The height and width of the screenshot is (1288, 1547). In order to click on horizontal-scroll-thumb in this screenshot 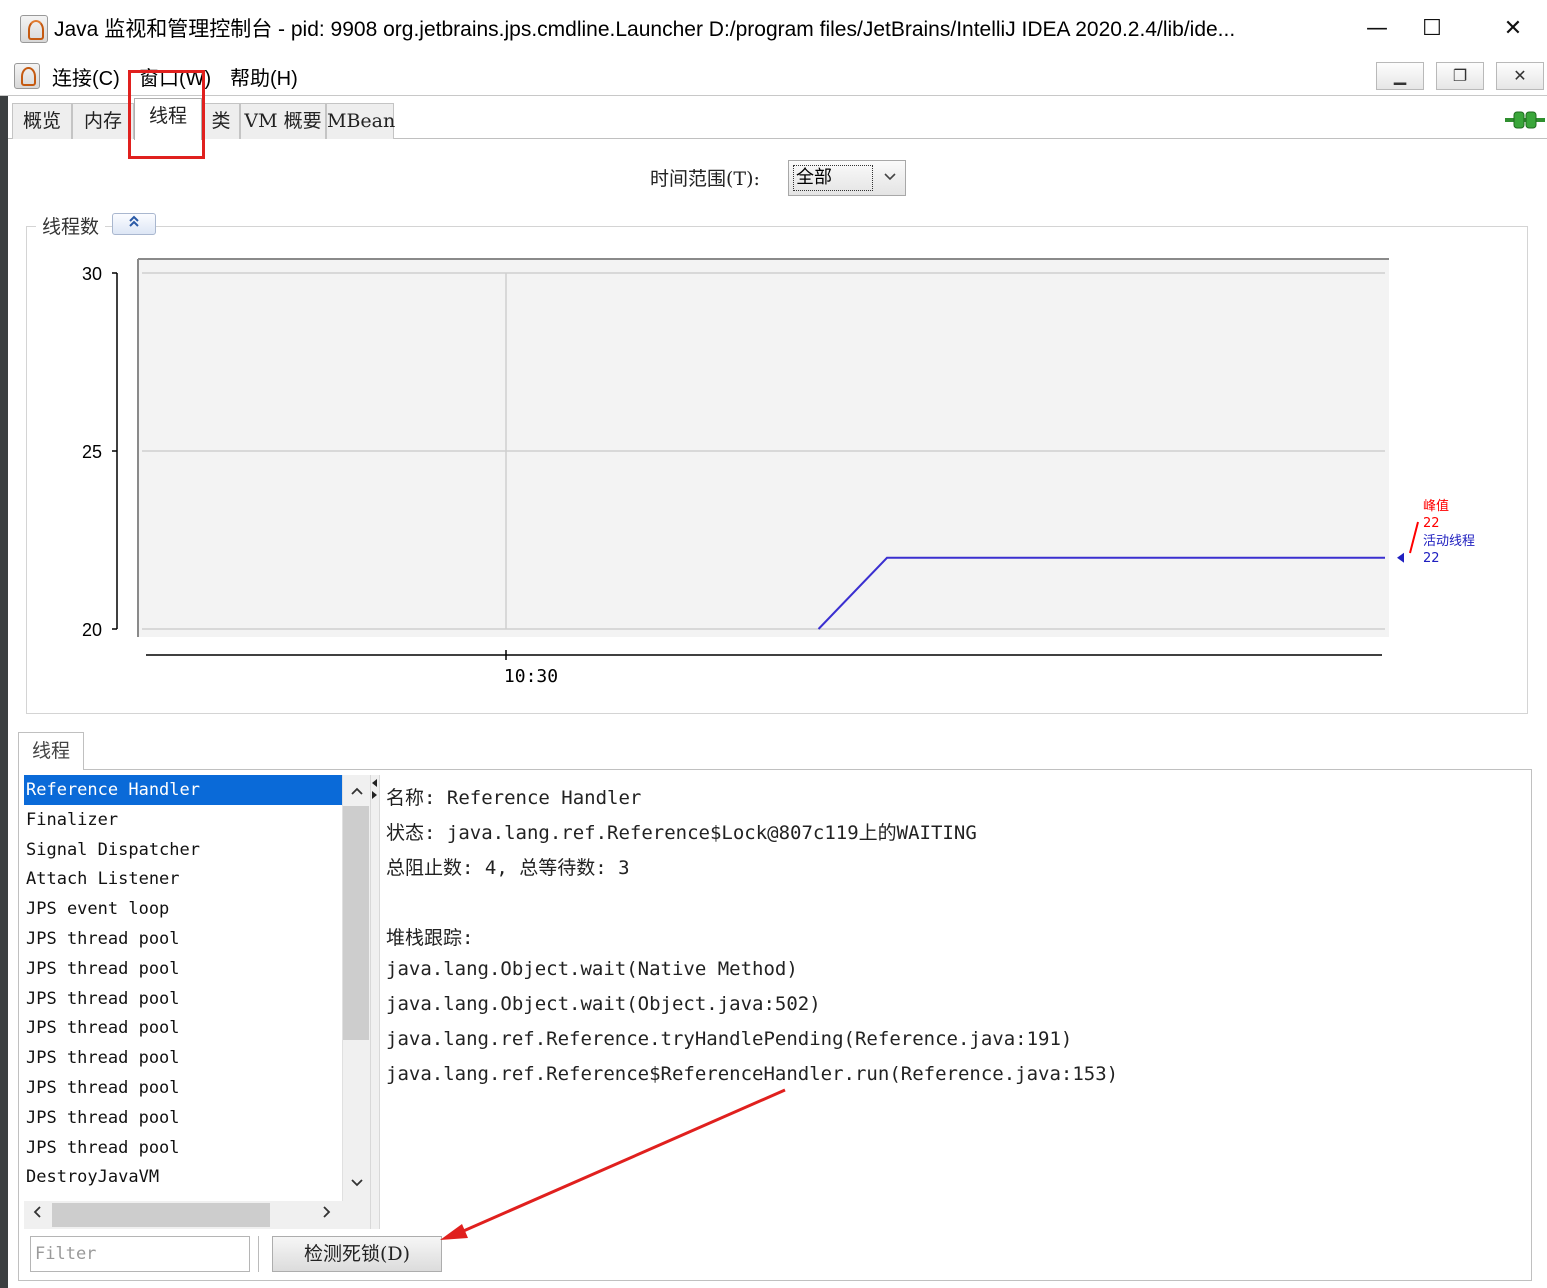, I will do `click(161, 1215)`.